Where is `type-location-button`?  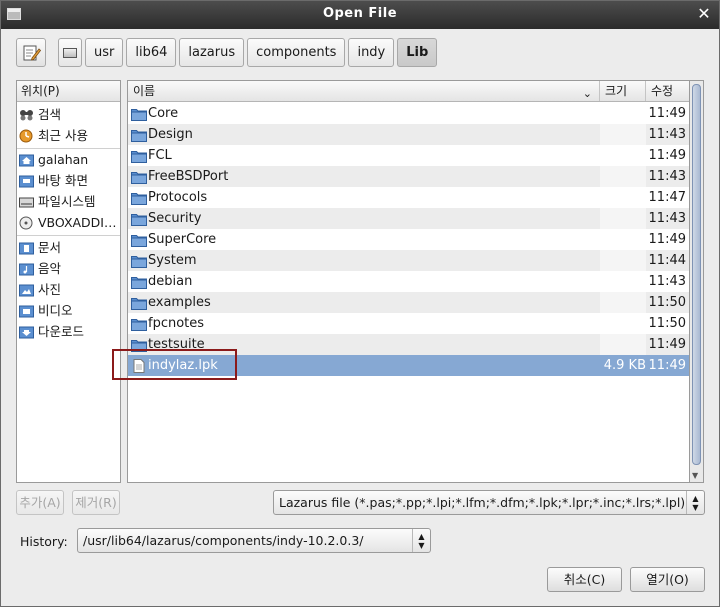
type-location-button is located at coordinates (31, 52).